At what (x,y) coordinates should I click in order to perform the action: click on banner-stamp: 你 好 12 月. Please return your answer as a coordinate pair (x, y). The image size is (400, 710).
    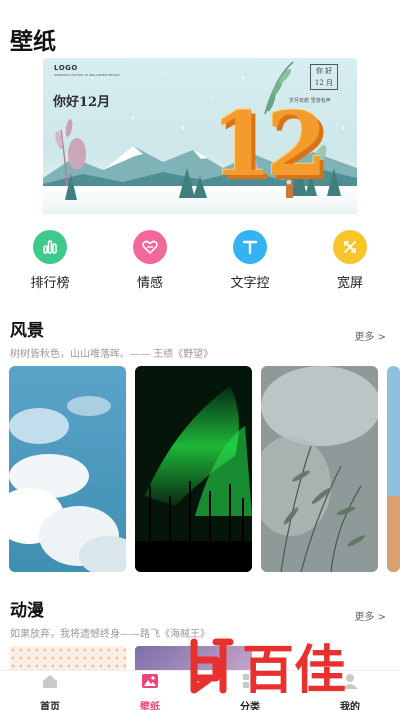
    Looking at the image, I should click on (324, 77).